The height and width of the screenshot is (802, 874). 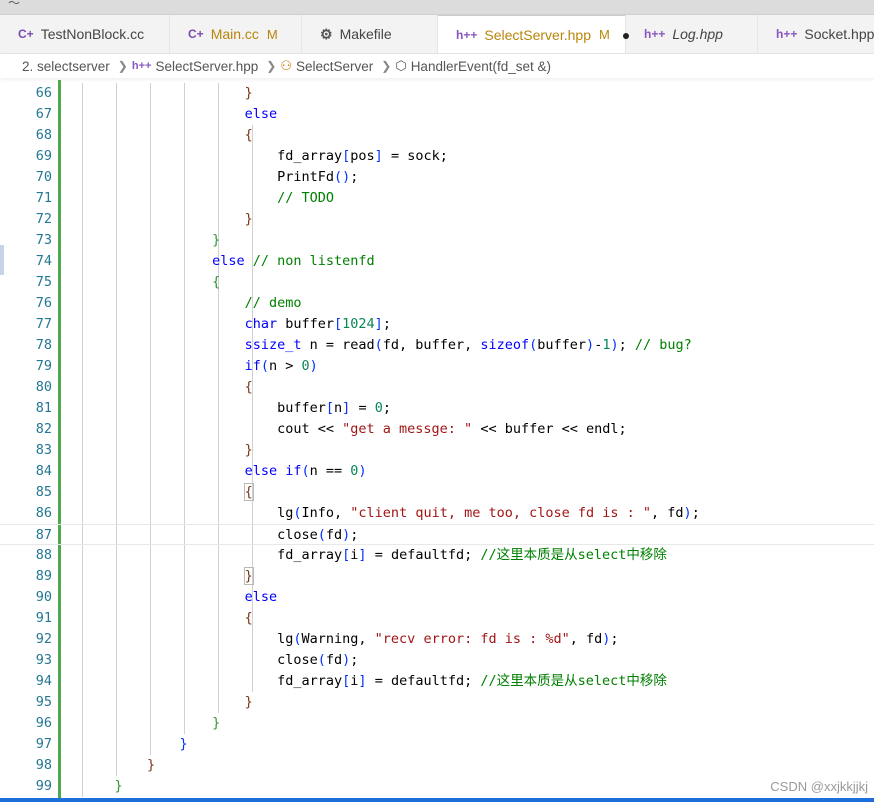 I want to click on breadcrumb-class: SelectServer, so click(x=334, y=66).